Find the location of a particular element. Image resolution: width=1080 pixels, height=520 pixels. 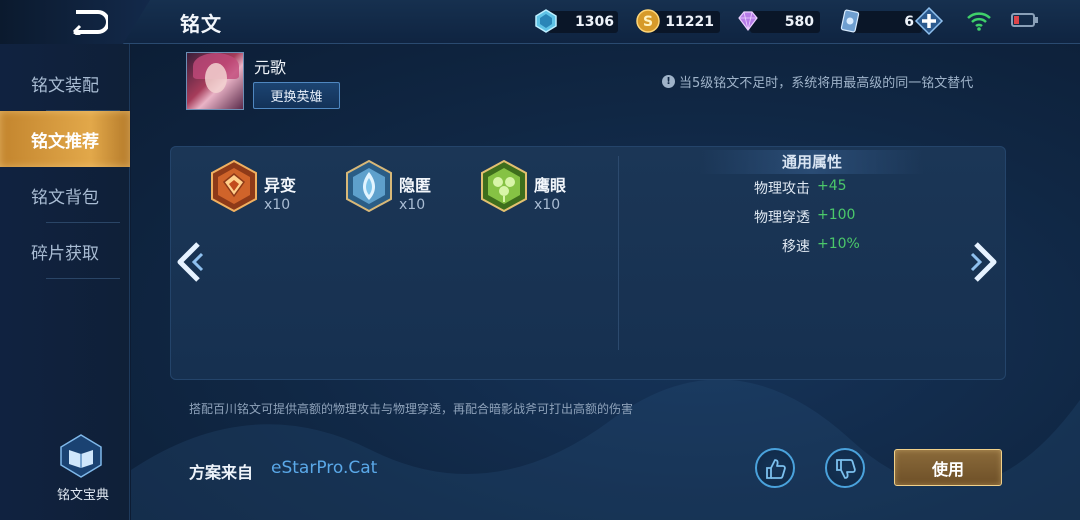

panel-divider is located at coordinates (618, 253).